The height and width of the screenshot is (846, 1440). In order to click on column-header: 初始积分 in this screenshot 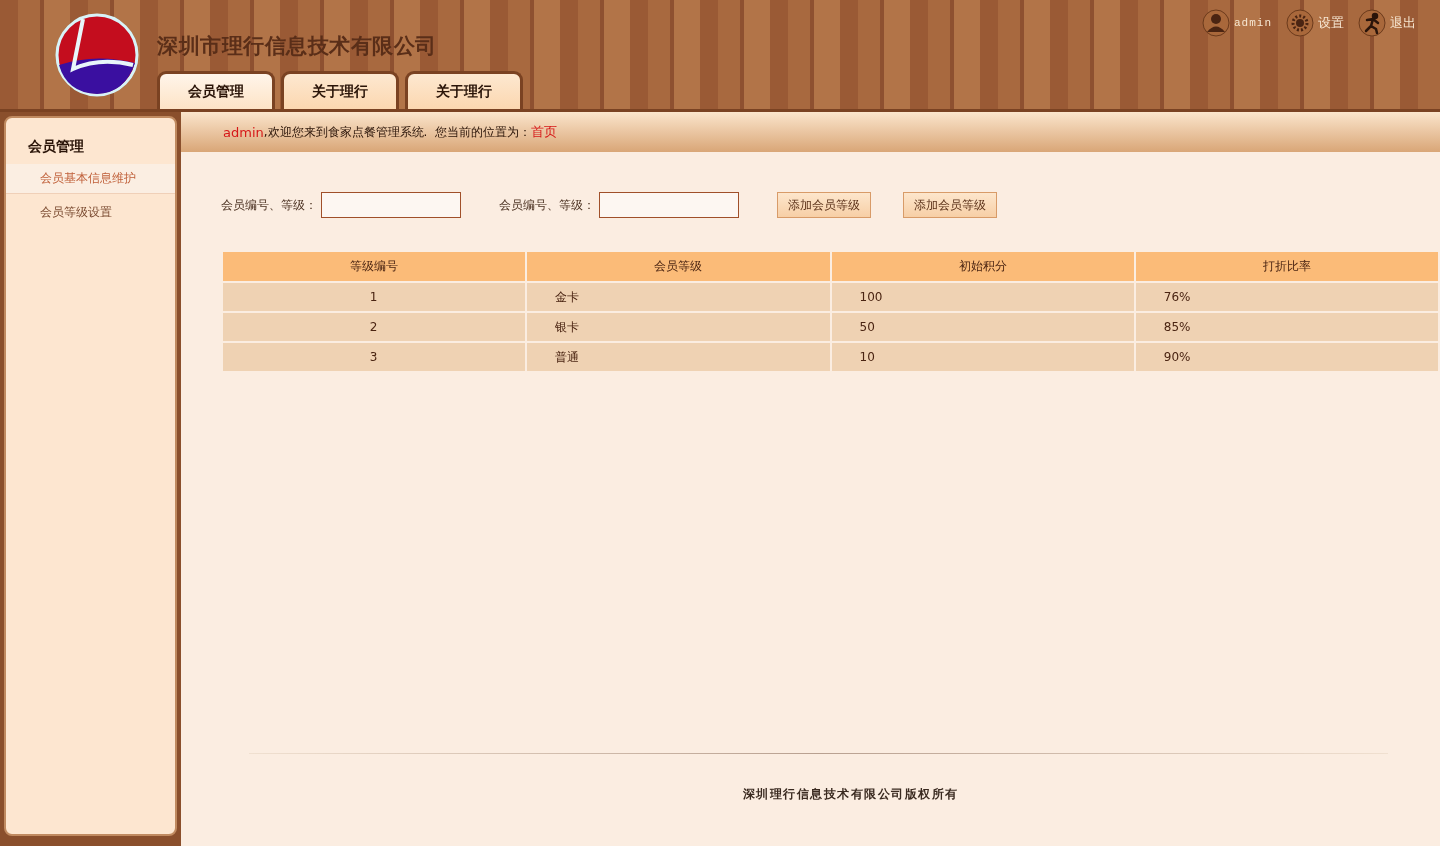, I will do `click(982, 266)`.